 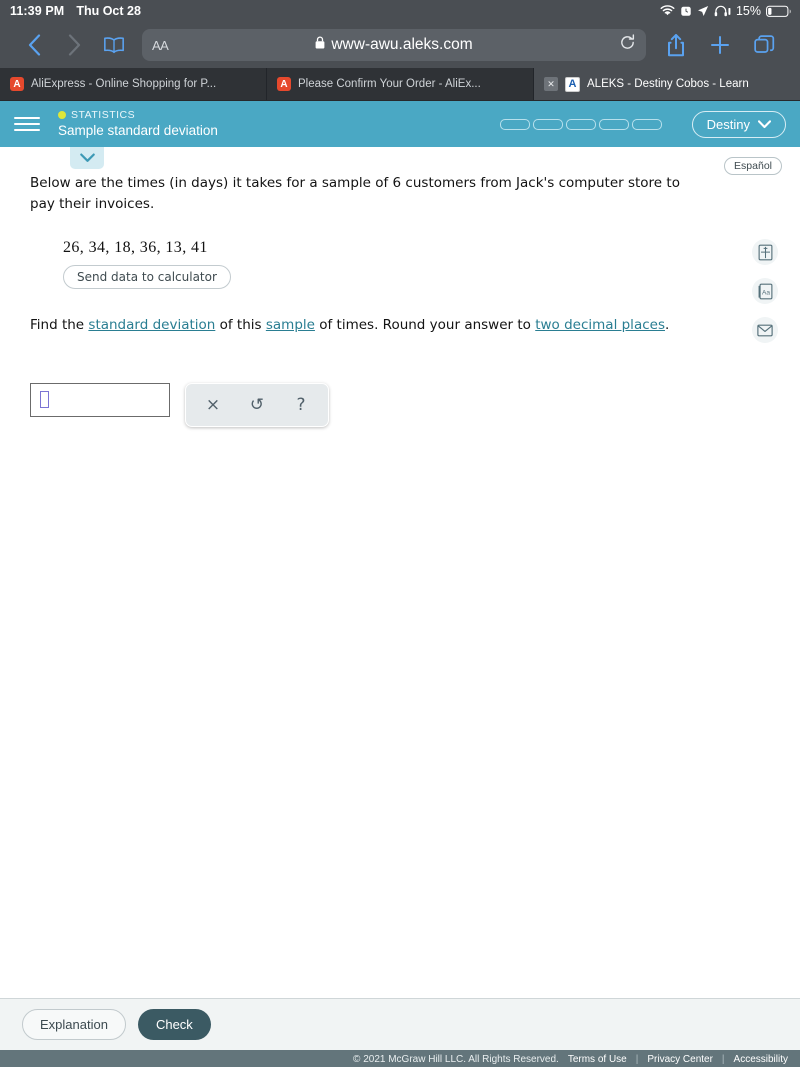 I want to click on undo-button: ↺, so click(x=257, y=405).